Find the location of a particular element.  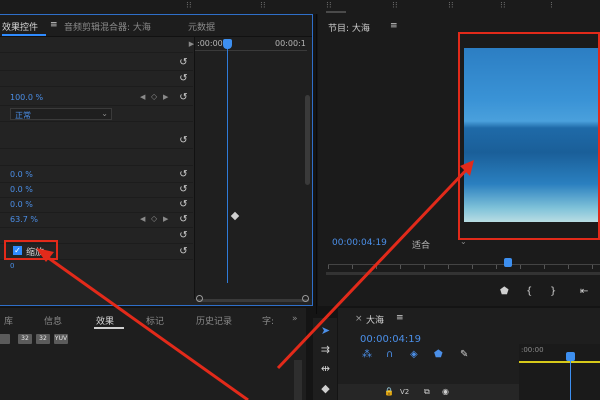

video-highlight-box is located at coordinates (529, 136).